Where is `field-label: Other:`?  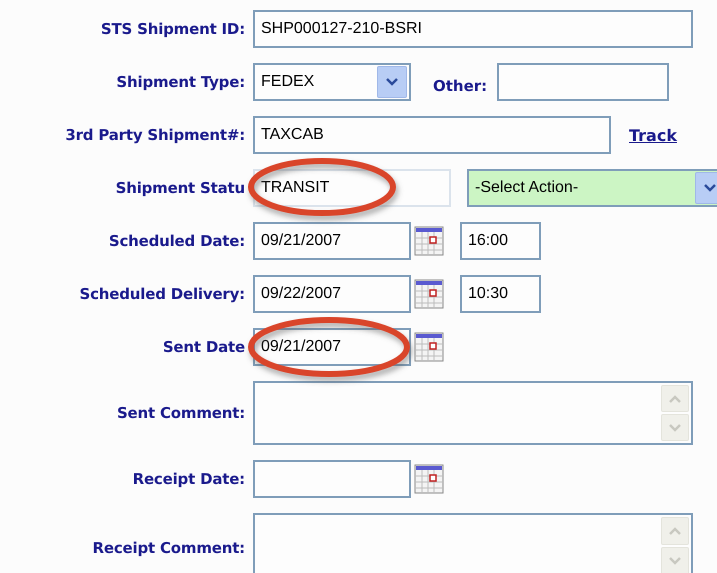
field-label: Other: is located at coordinates (460, 86).